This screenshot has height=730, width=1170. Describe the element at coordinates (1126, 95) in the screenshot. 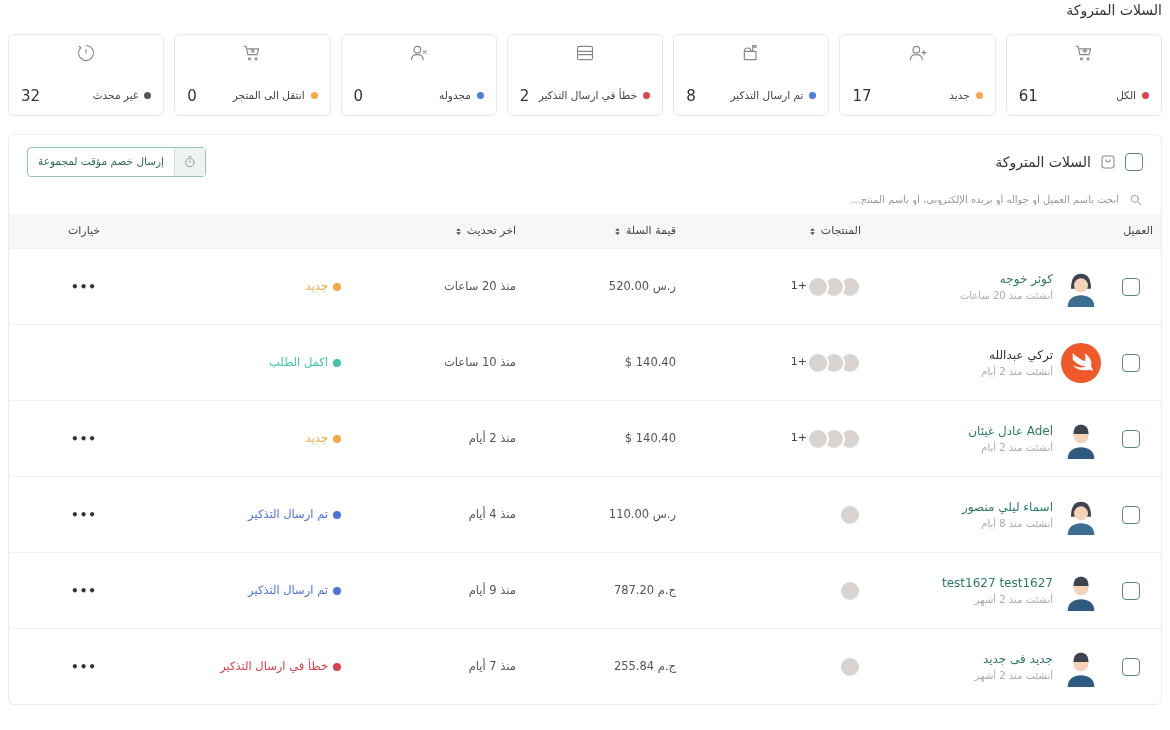

I see `stat-label: الكل` at that location.